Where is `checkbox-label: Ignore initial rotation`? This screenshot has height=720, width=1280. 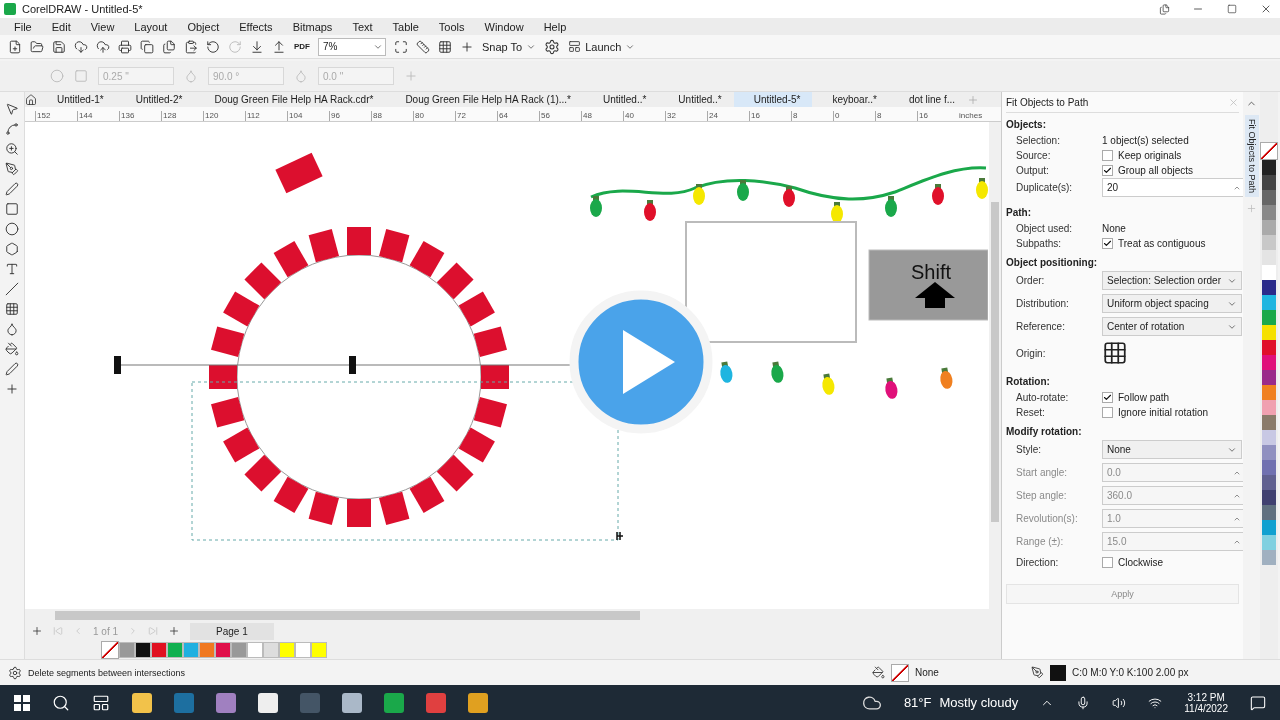 checkbox-label: Ignore initial rotation is located at coordinates (1163, 412).